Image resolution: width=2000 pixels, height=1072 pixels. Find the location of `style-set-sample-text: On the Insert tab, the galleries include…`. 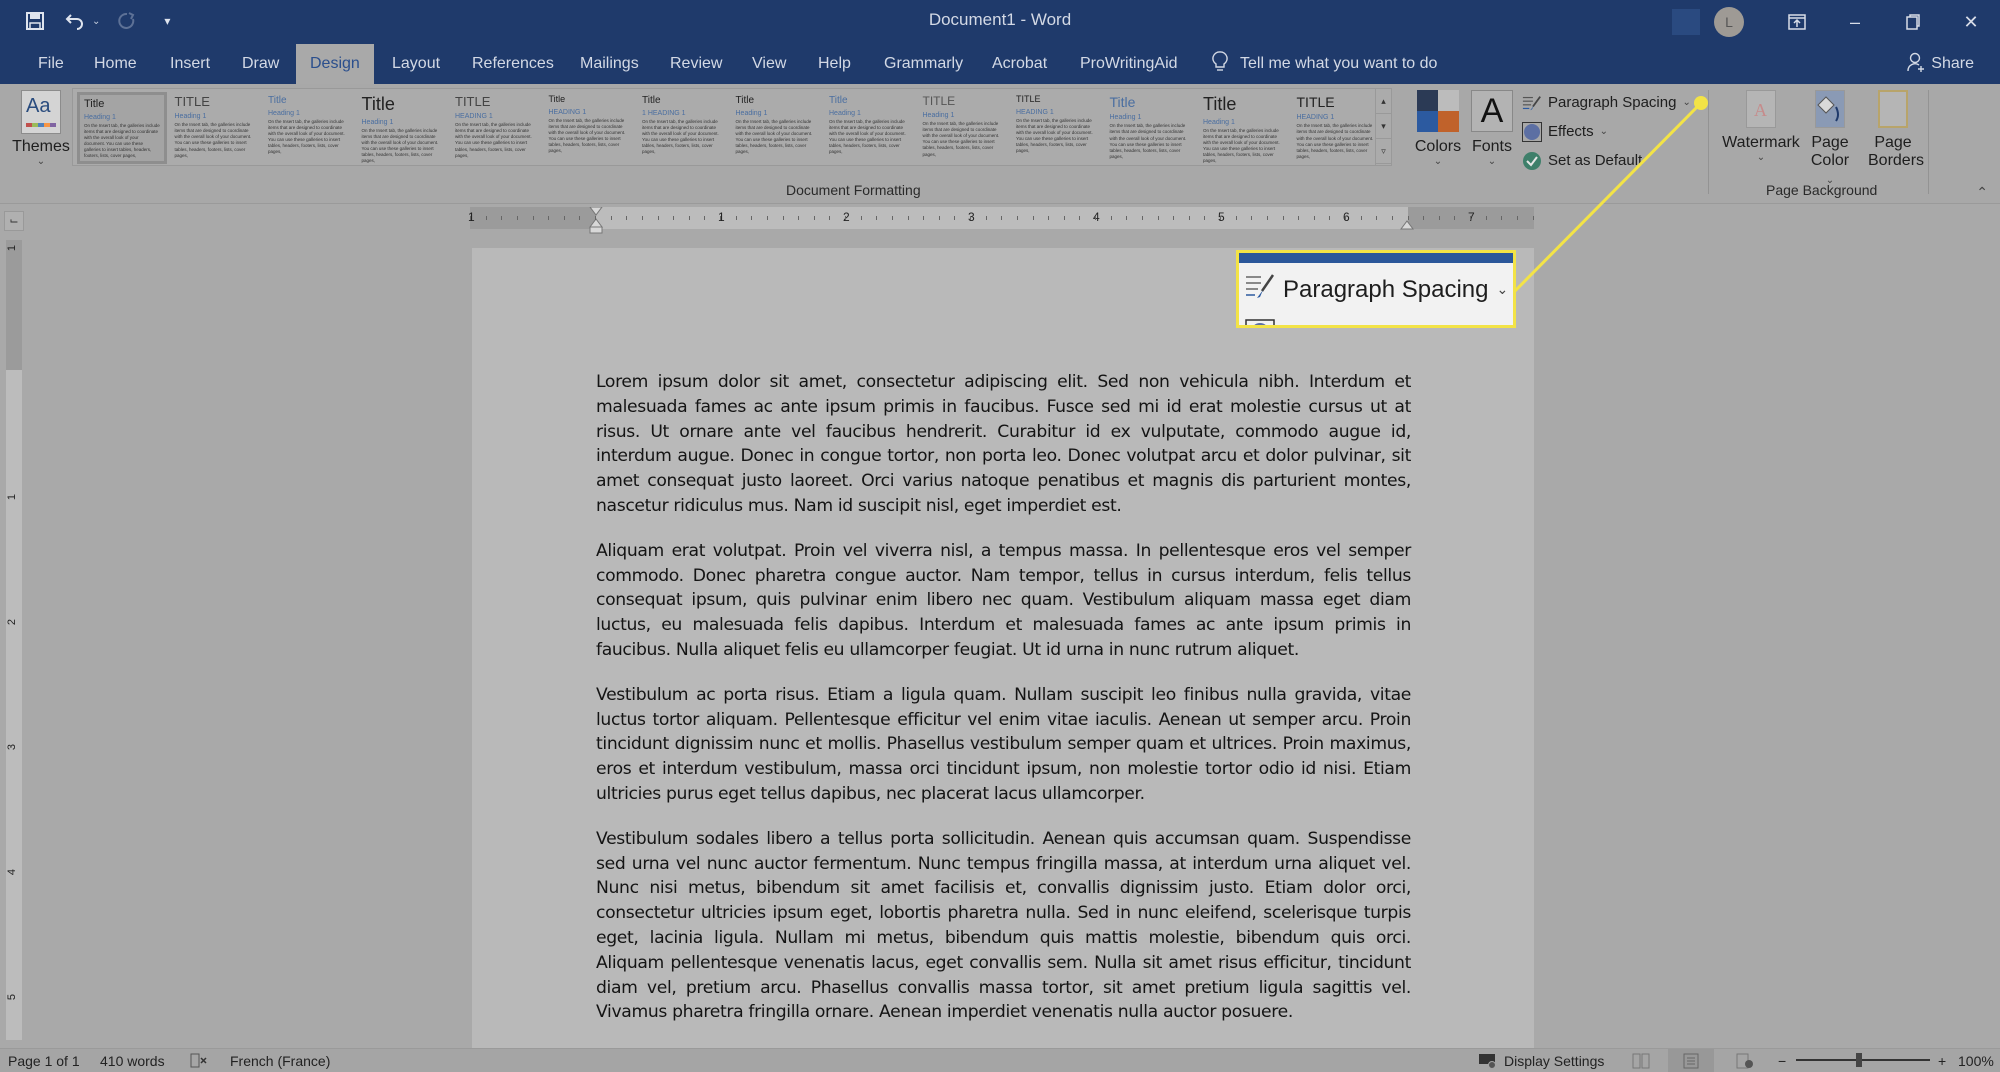

style-set-sample-text: On the Insert tab, the galleries include… is located at coordinates (867, 137).